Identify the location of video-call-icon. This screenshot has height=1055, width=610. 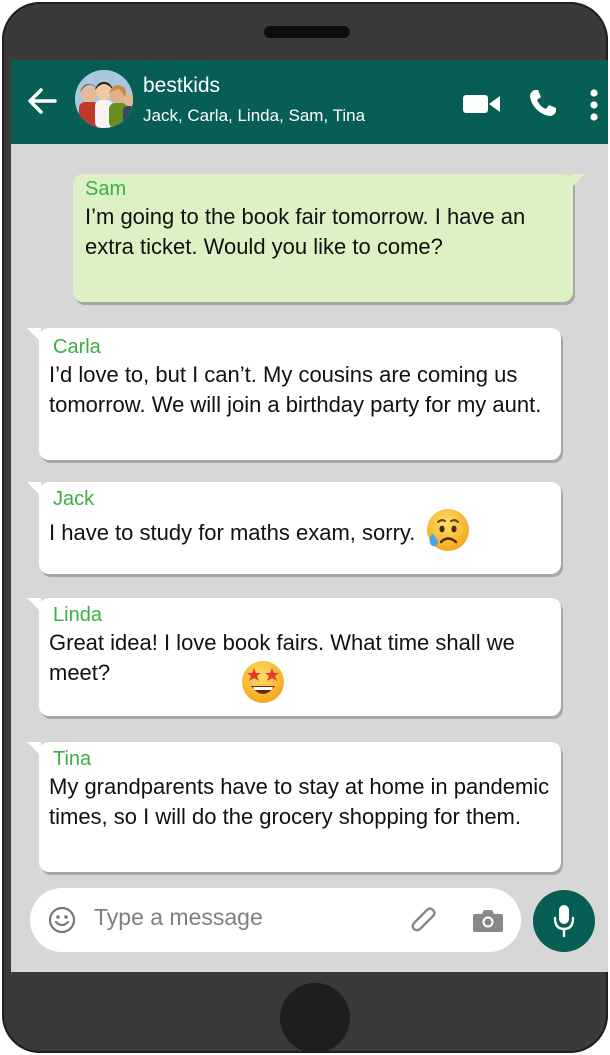
(482, 104).